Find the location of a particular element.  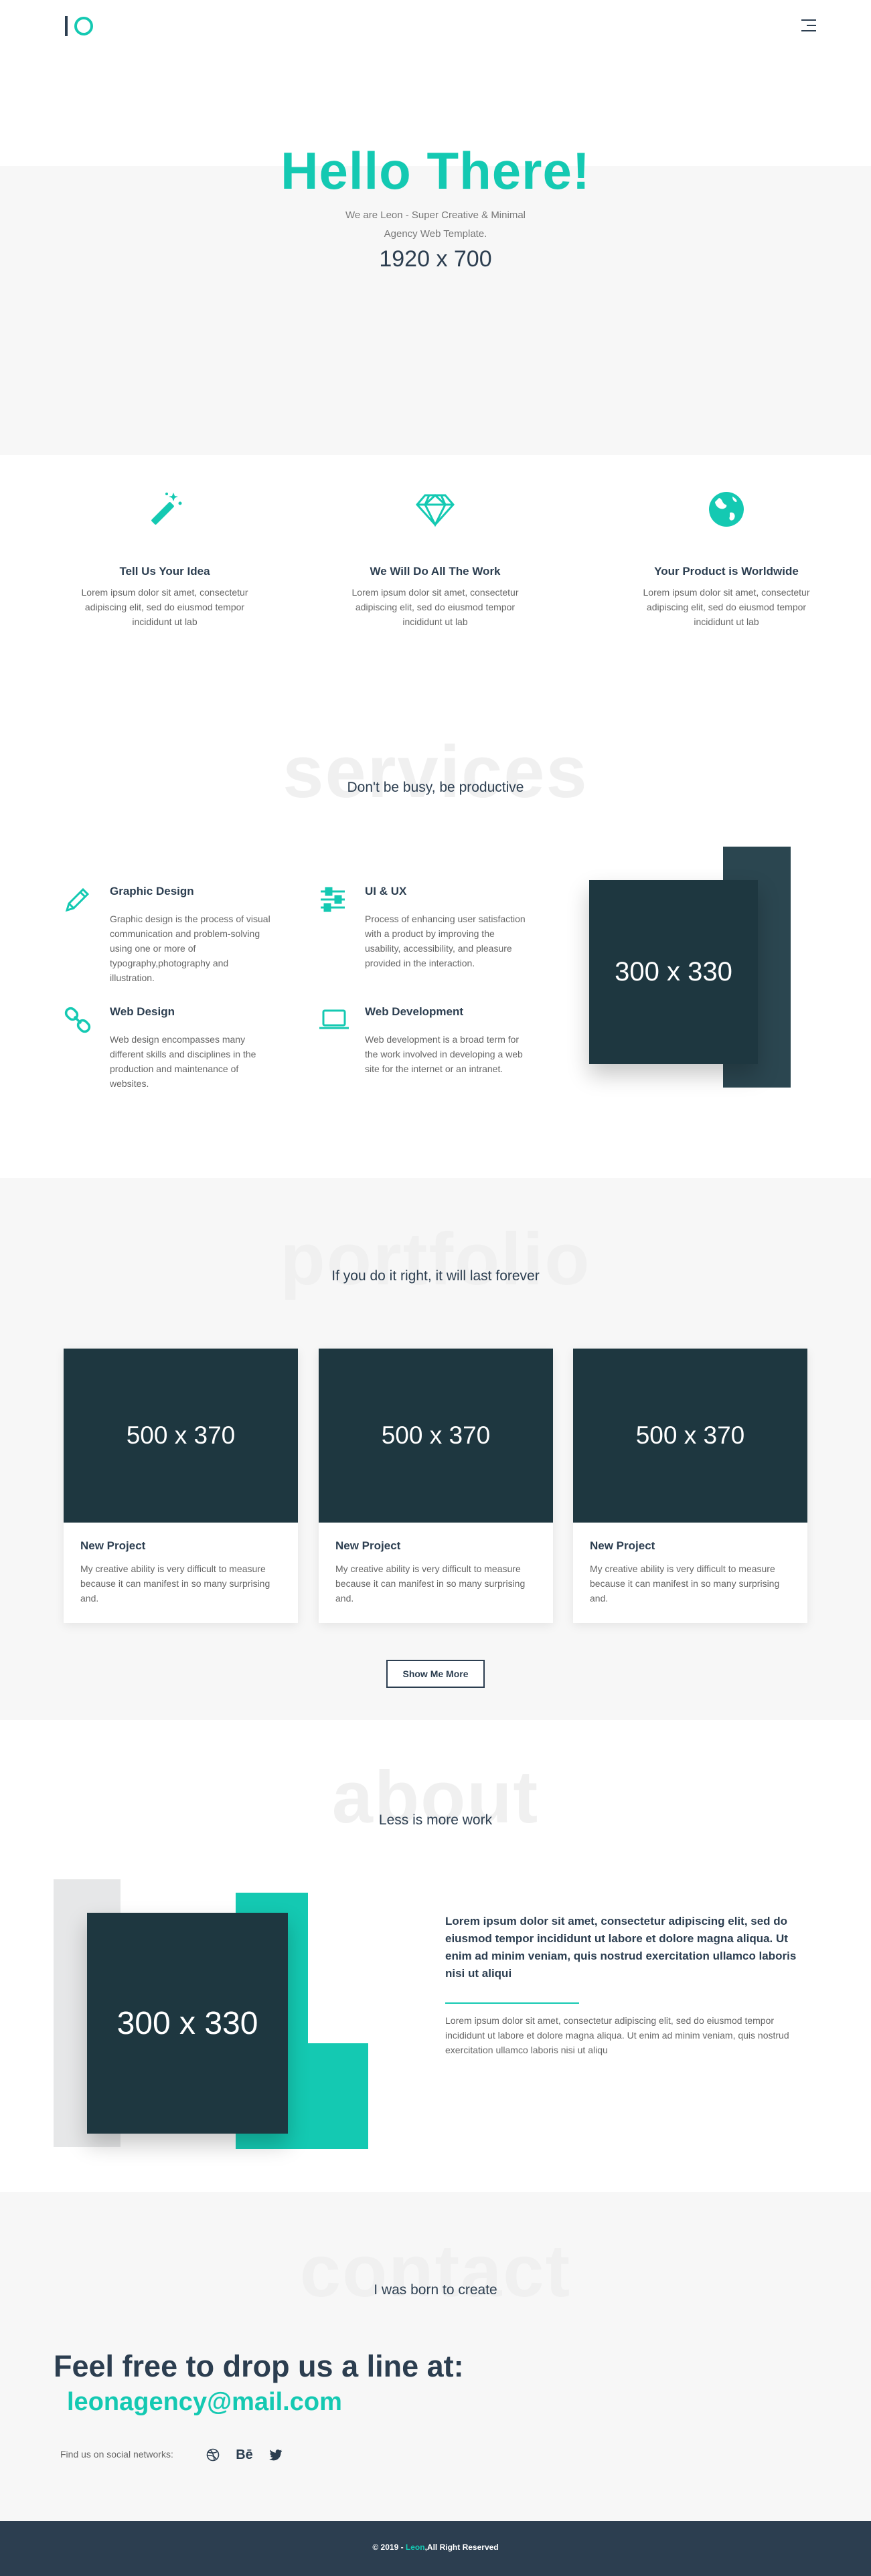

service-title: Web Development is located at coordinates (414, 1011).